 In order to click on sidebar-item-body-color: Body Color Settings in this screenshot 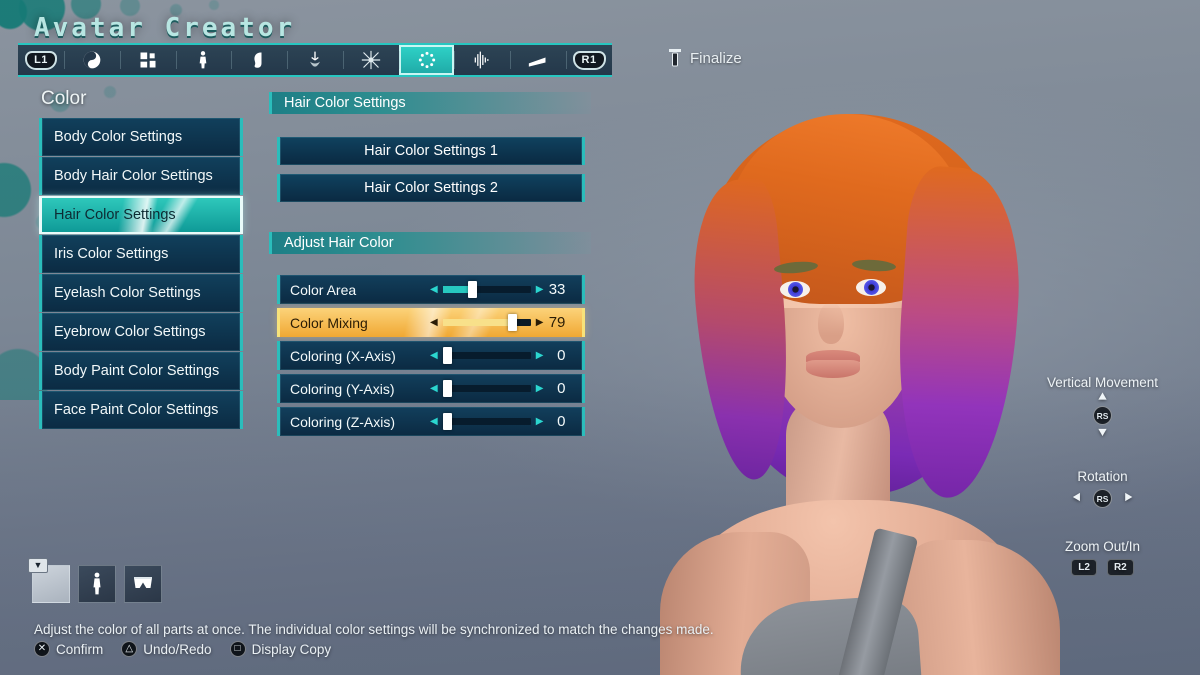, I will do `click(141, 137)`.